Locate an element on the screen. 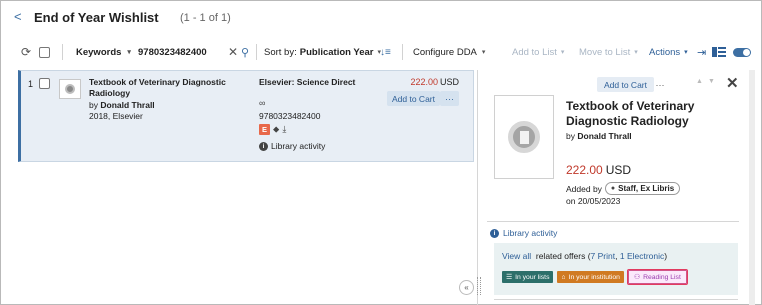 The height and width of the screenshot is (305, 762). added-on-date: on 20/05/2023 is located at coordinates (593, 201).